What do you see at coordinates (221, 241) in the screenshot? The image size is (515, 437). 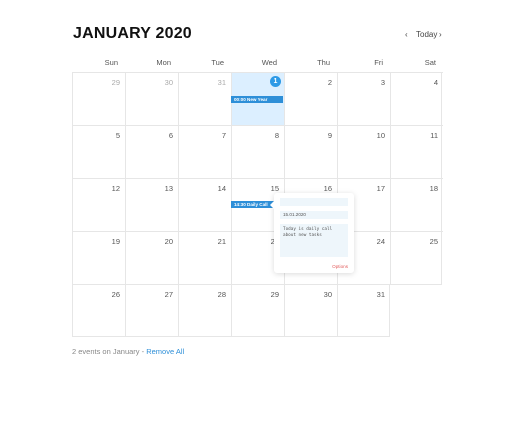 I see `day-number: 21` at bounding box center [221, 241].